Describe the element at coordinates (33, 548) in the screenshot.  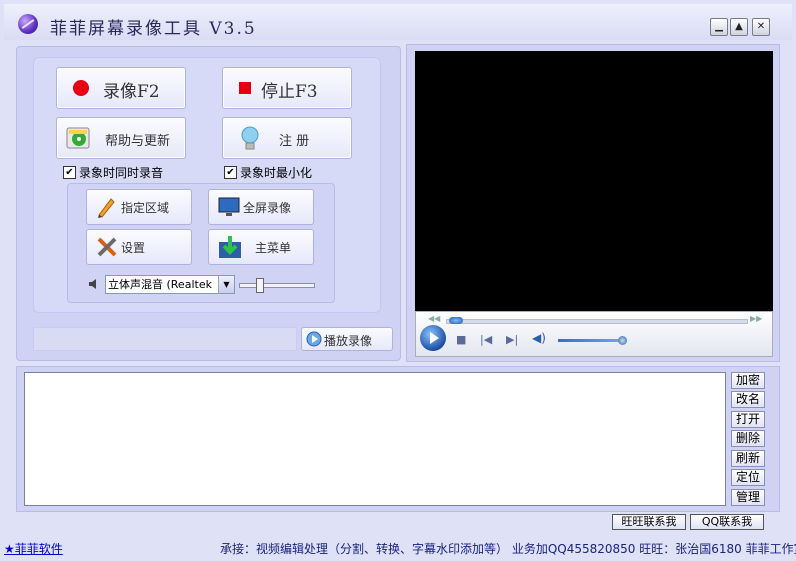
I see `brand-link: ★菲菲软件` at that location.